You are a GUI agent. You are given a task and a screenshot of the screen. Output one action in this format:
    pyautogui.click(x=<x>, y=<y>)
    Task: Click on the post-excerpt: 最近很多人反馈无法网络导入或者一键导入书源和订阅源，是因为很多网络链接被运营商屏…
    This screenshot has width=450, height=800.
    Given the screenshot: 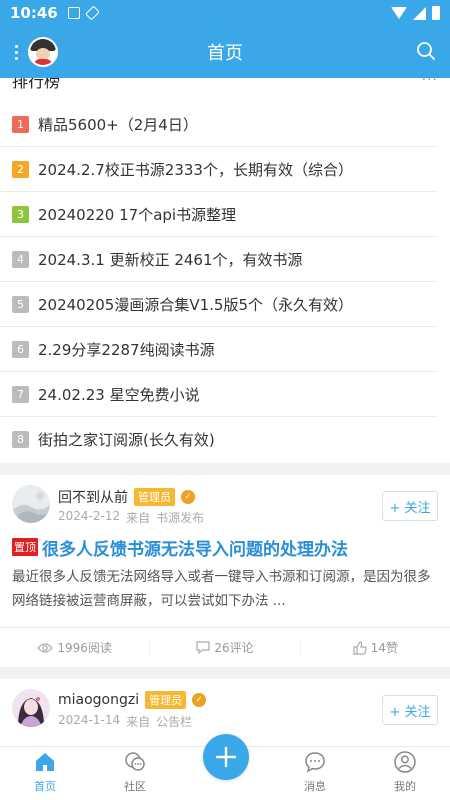 What is the action you would take?
    pyautogui.click(x=225, y=589)
    